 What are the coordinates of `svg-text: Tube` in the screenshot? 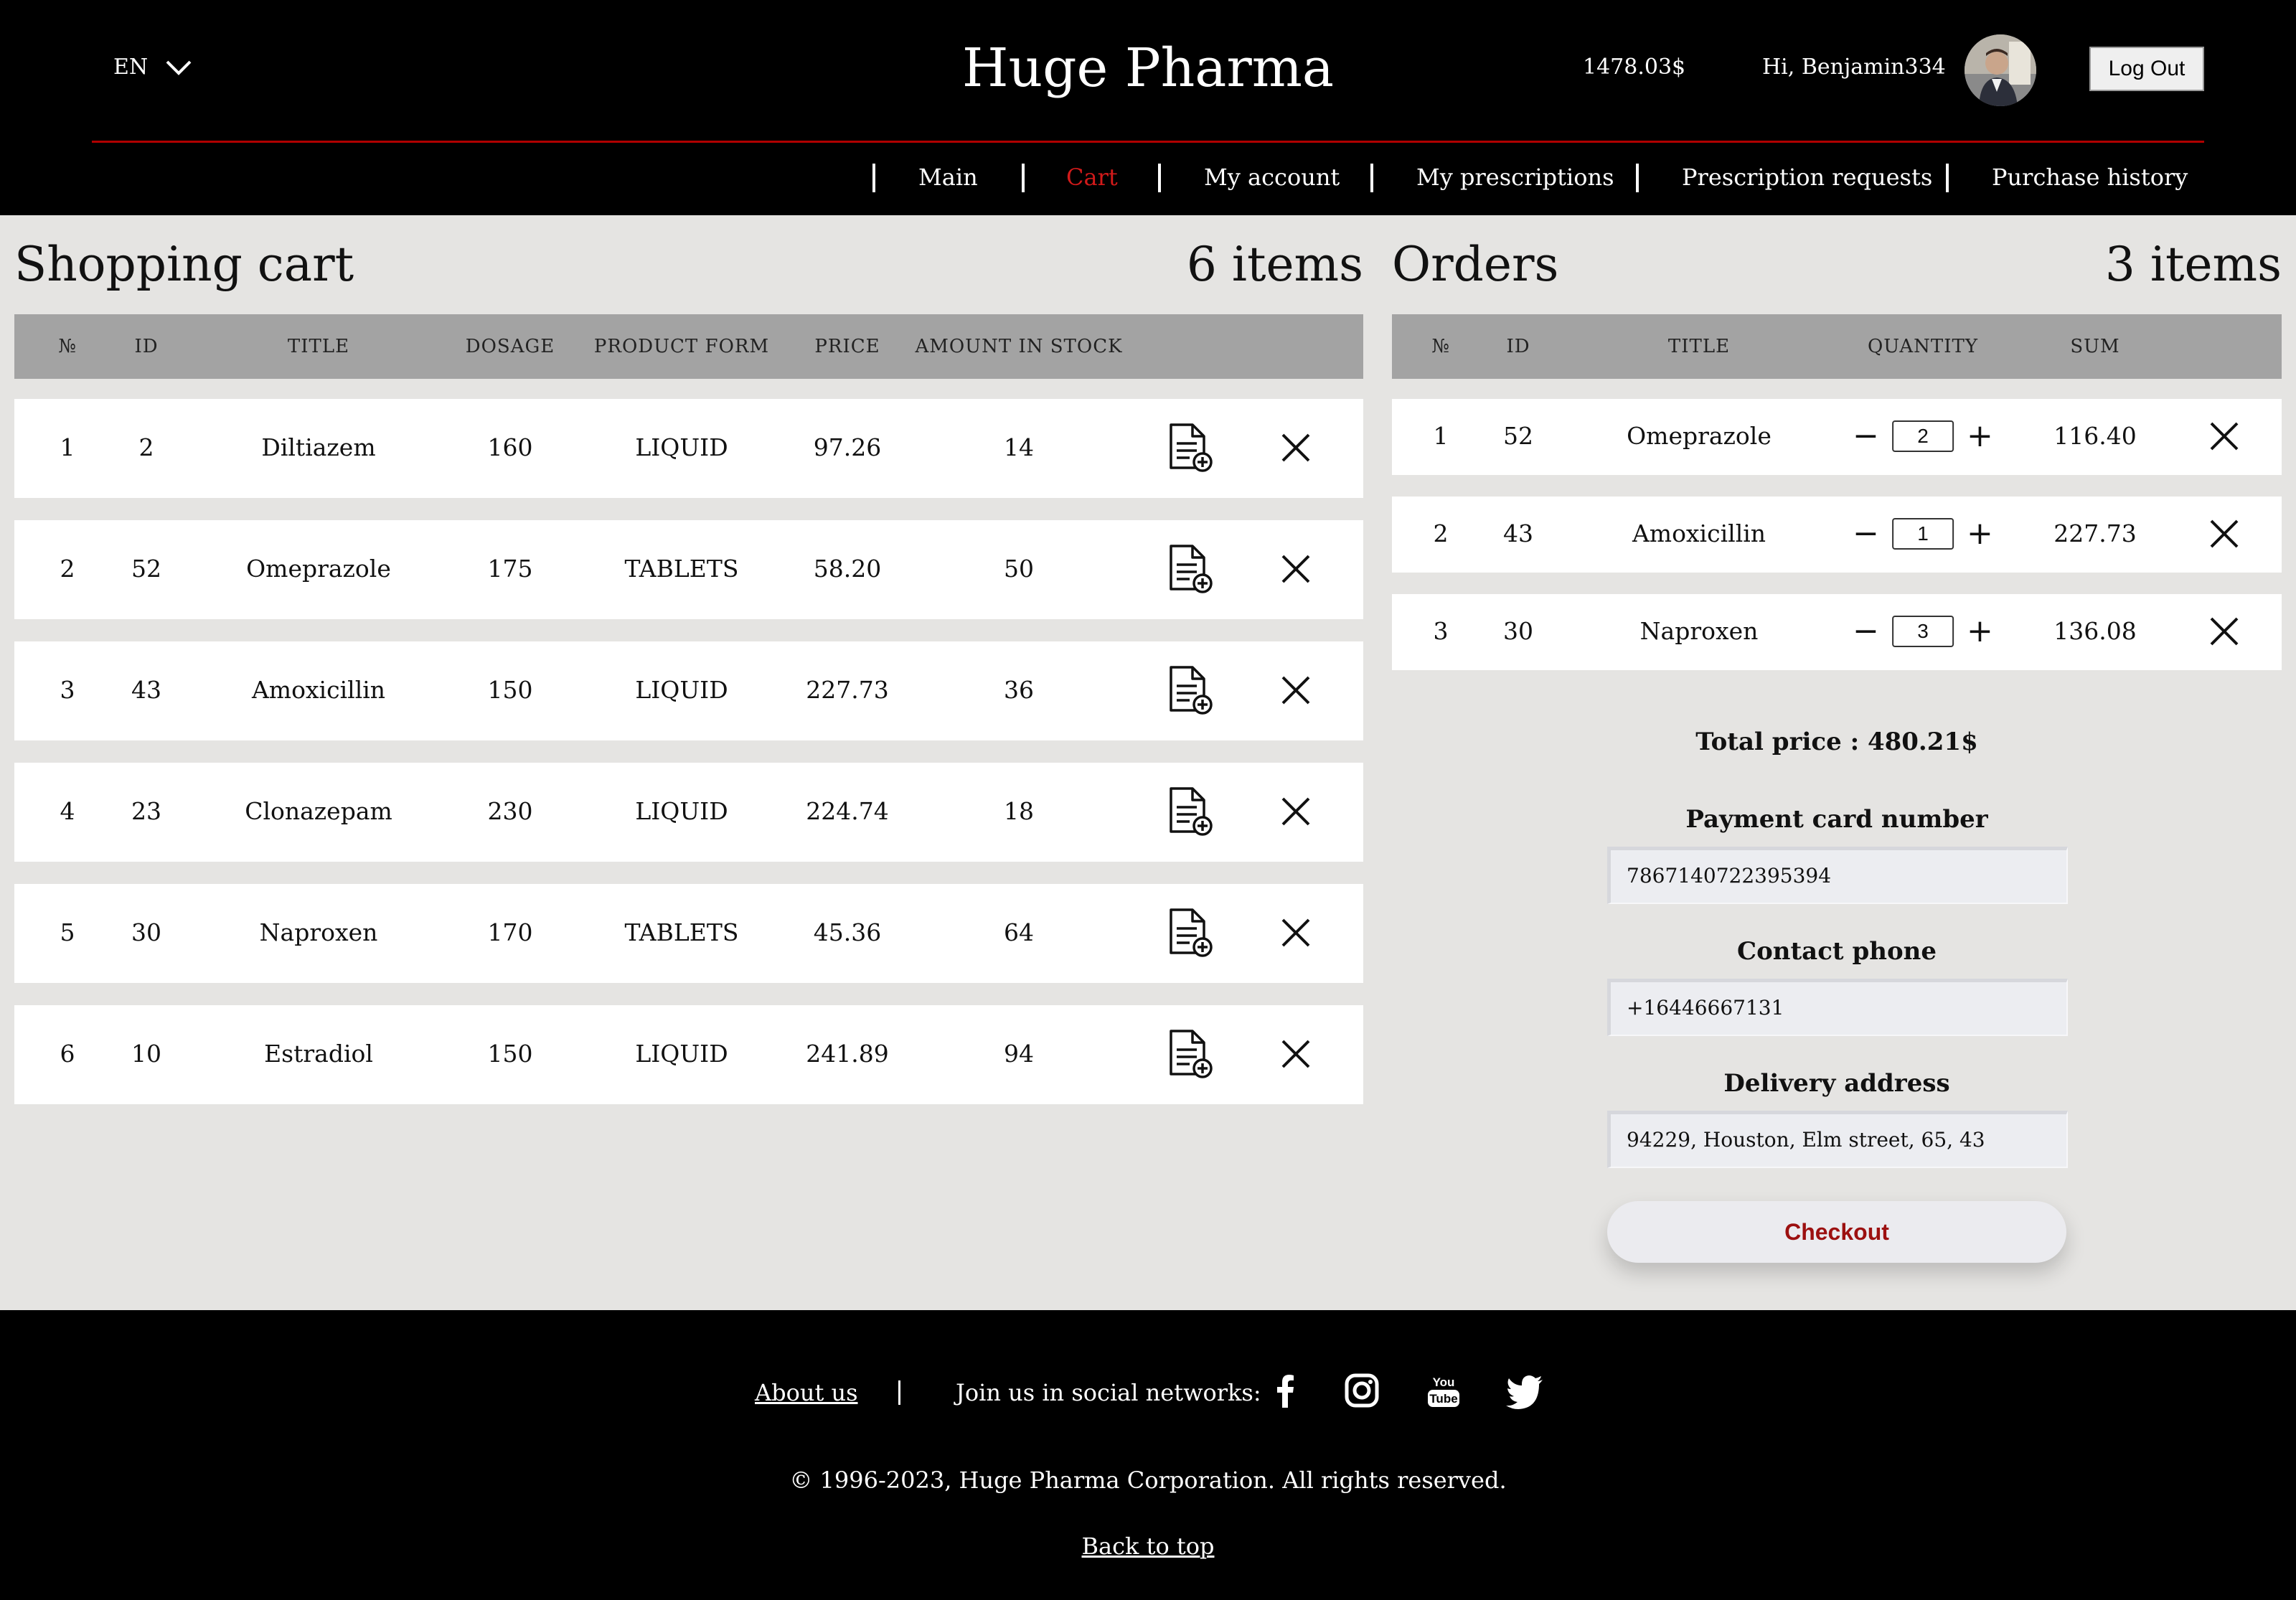 It's located at (1443, 1399).